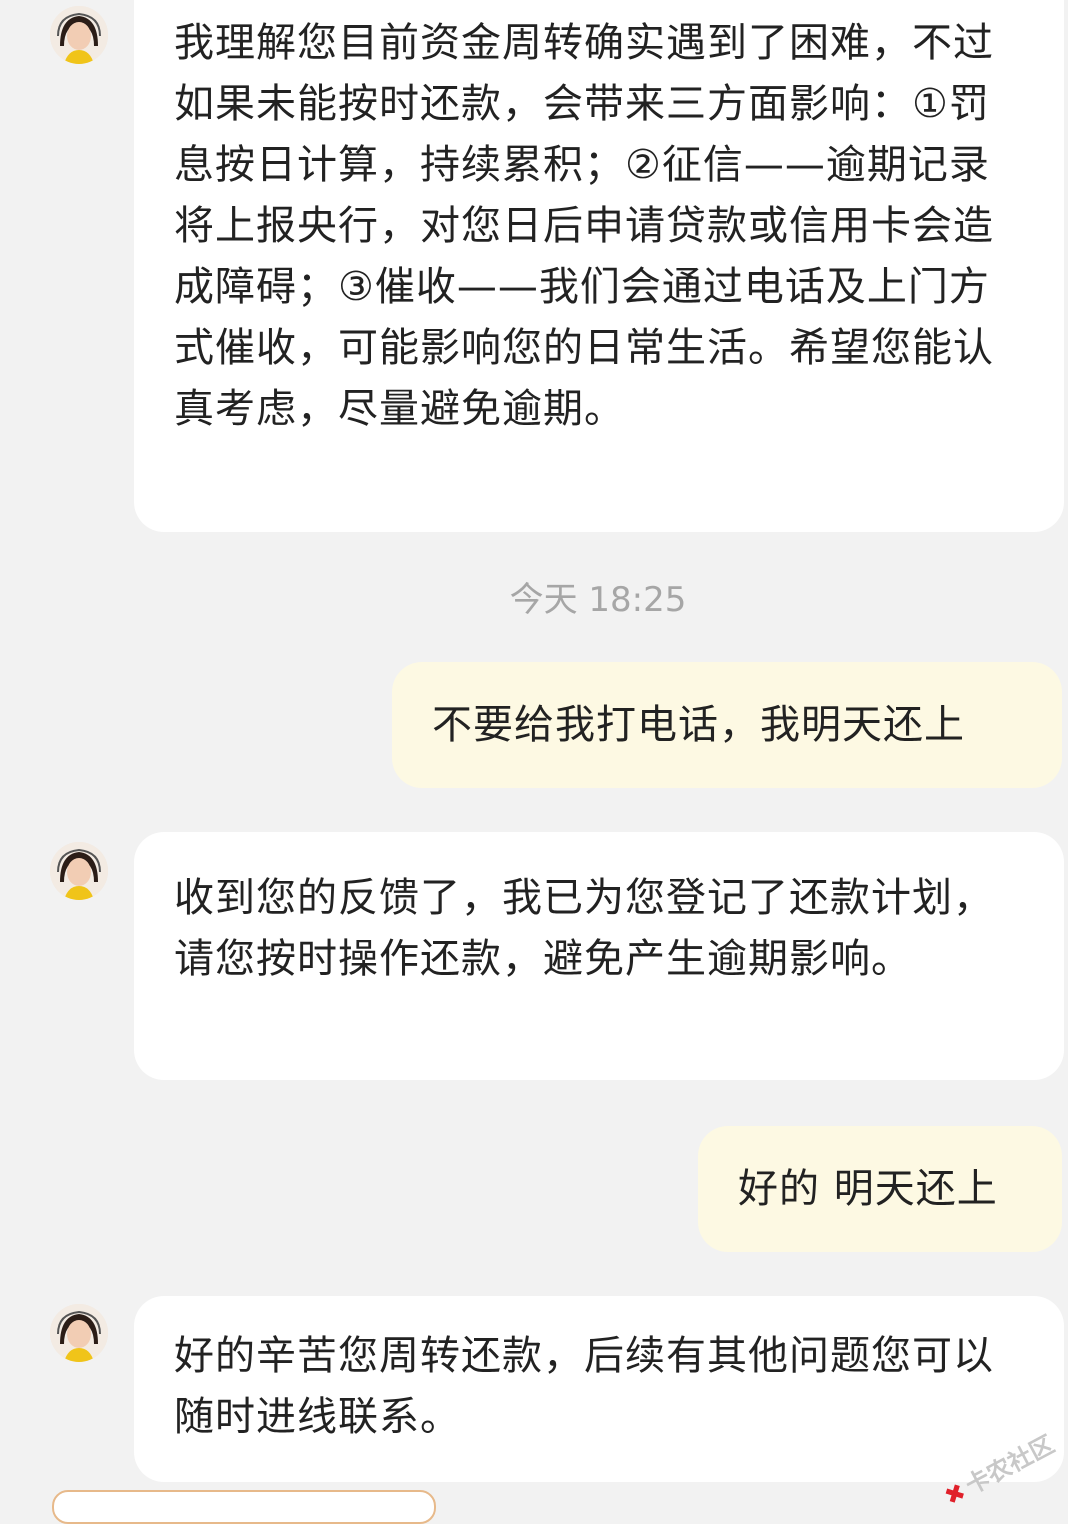 The width and height of the screenshot is (1068, 1524). I want to click on agent-message-bubble: 好的辛苦您周转还款，后续有其他问题您可以随时进线联系。, so click(599, 1389).